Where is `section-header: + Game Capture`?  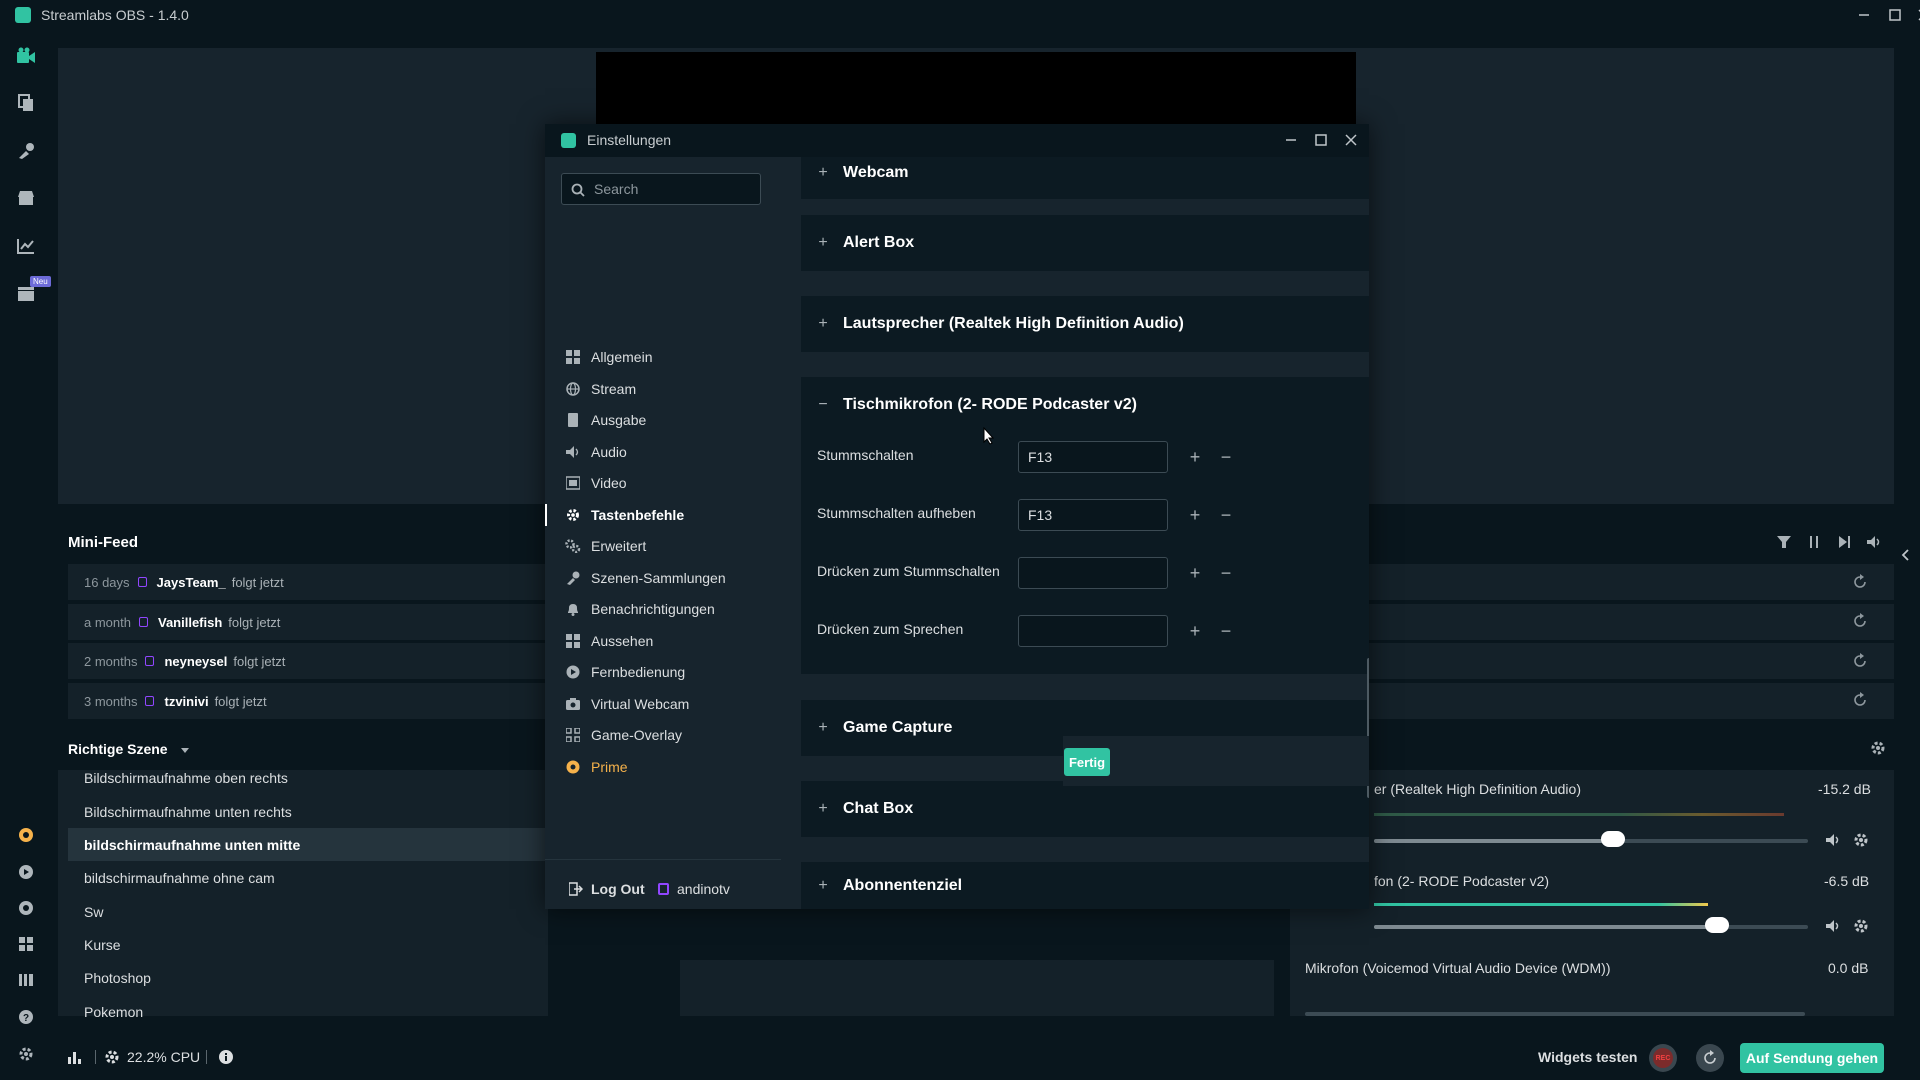
section-header: + Game Capture is located at coordinates (884, 728).